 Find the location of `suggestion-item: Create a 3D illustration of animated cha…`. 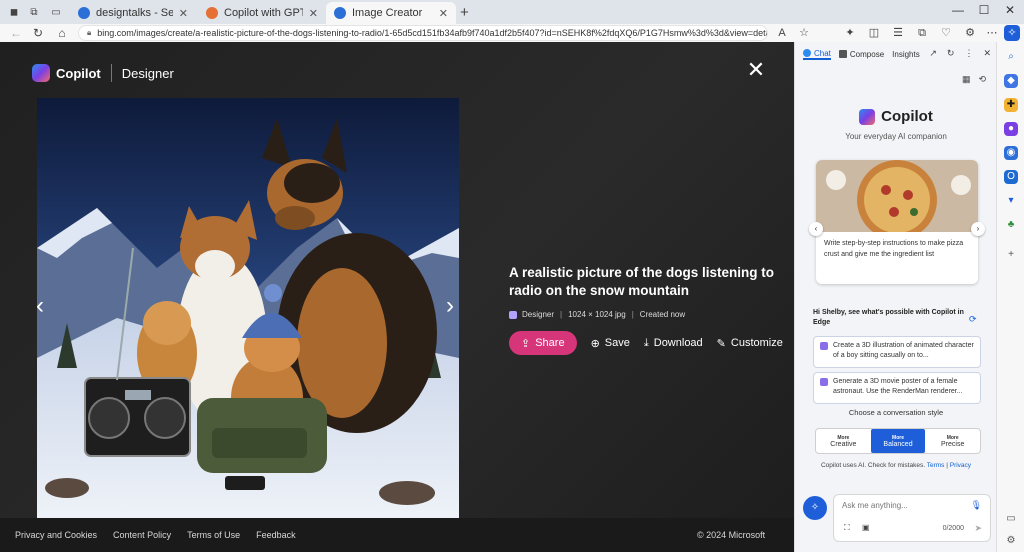

suggestion-item: Create a 3D illustration of animated cha… is located at coordinates (897, 352).